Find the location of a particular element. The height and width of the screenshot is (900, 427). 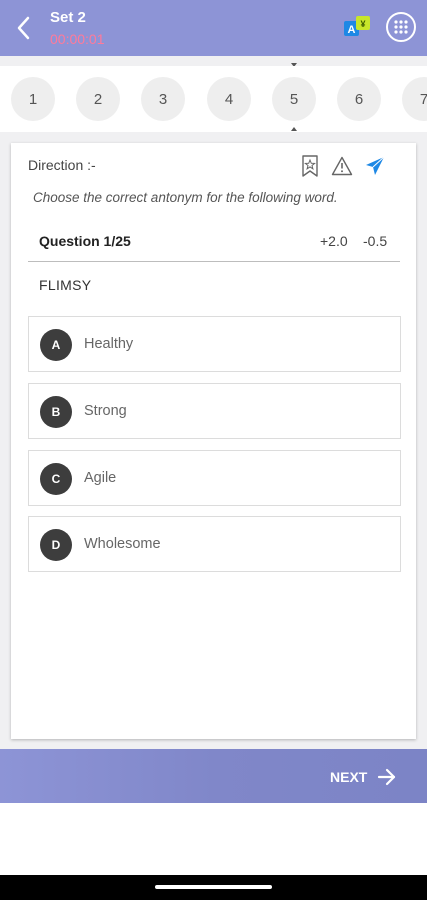

question-number-button: 4 is located at coordinates (229, 99).